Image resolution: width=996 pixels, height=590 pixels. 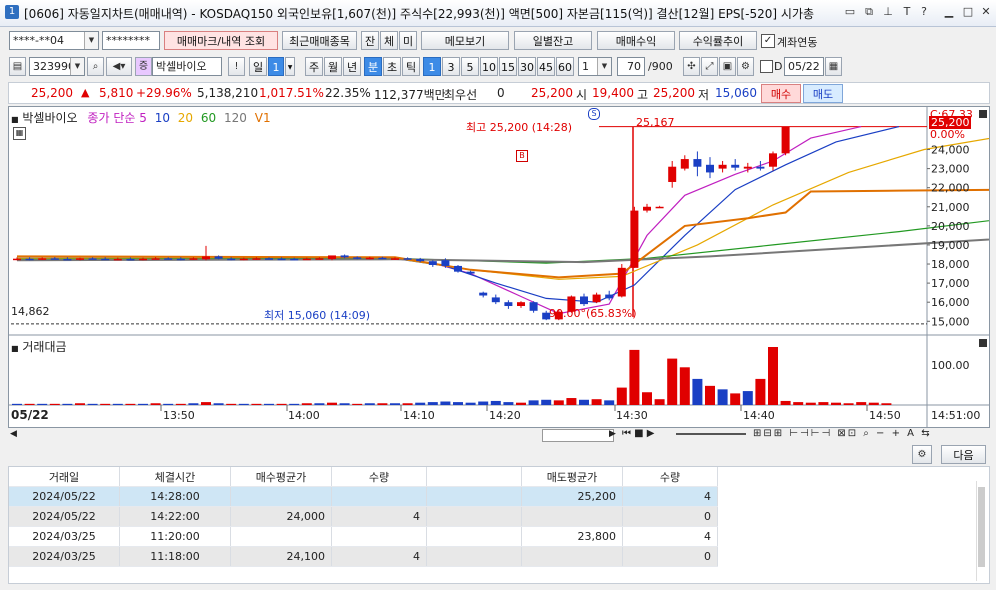 I want to click on maximize-icon: □, so click(x=968, y=12).